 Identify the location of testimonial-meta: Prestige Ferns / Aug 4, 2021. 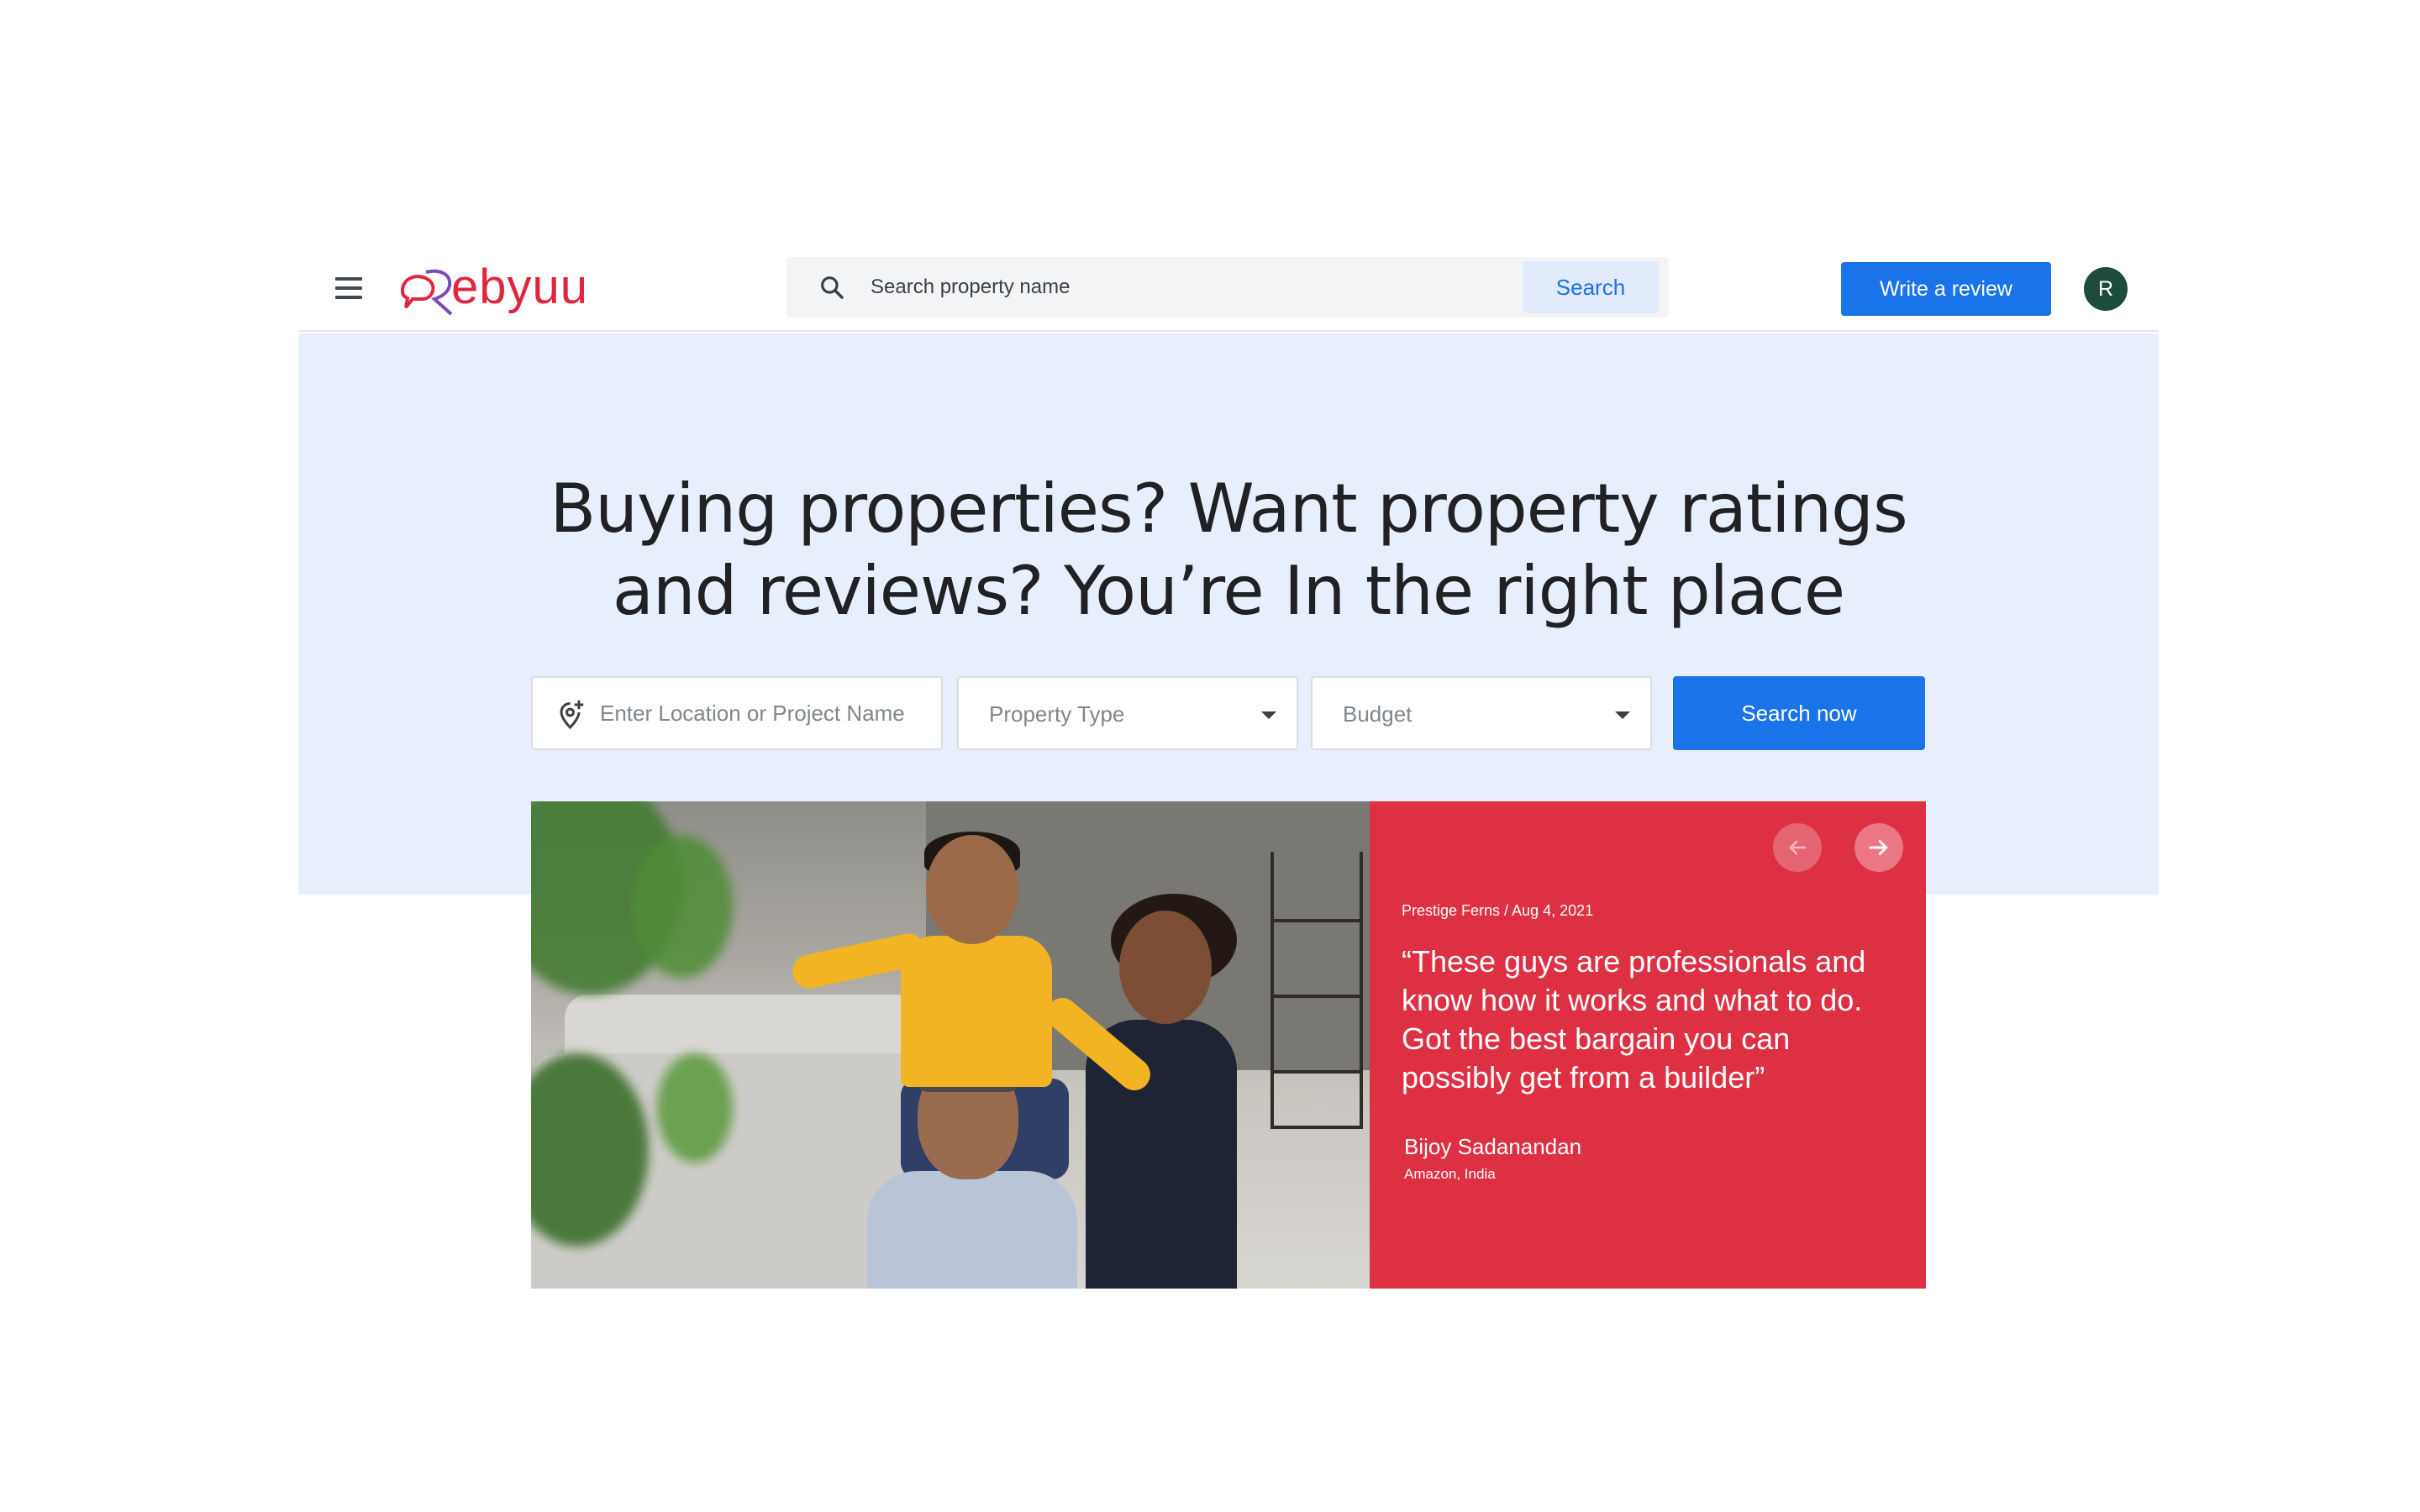
(1498, 910).